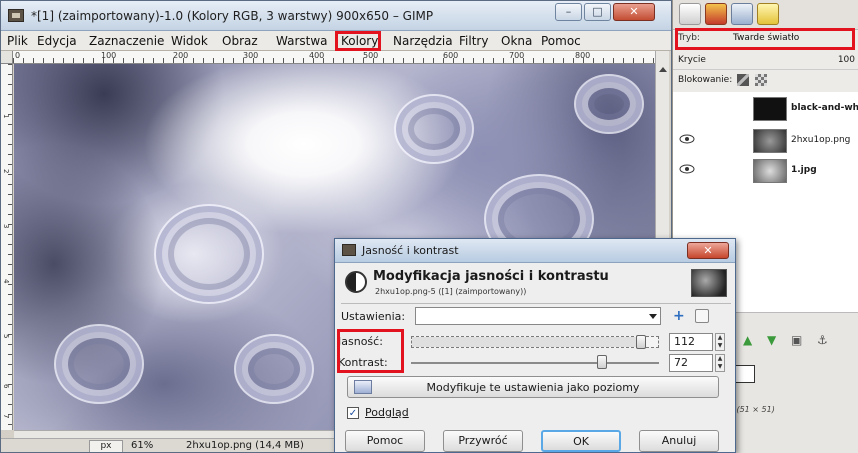  I want to click on dialog-header-title: Modyfikacja jasności i kontrastu, so click(491, 276).